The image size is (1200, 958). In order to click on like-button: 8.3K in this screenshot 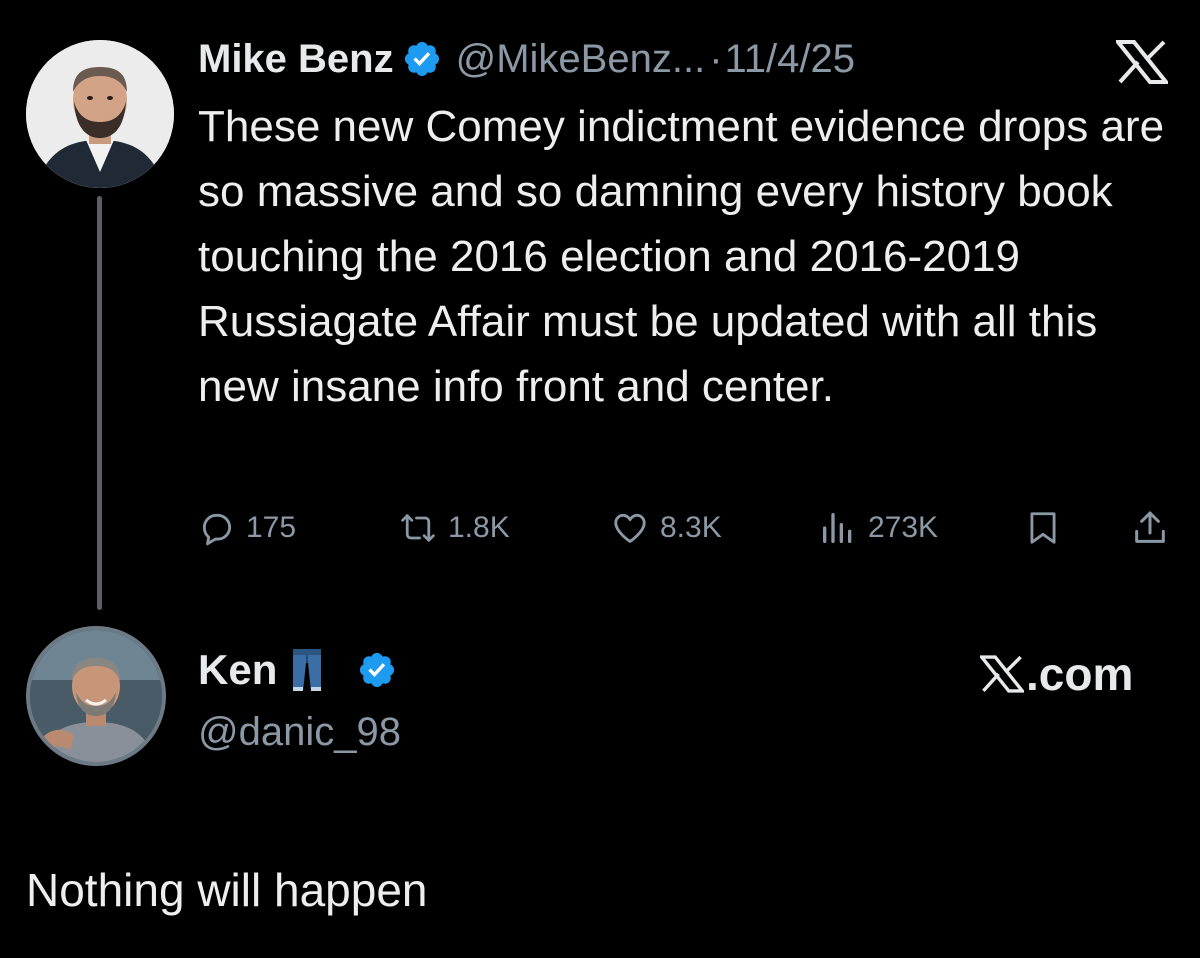, I will do `click(666, 528)`.